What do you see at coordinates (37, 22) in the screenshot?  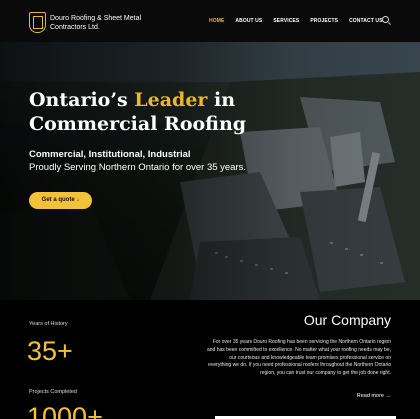 I see `logo-icon` at bounding box center [37, 22].